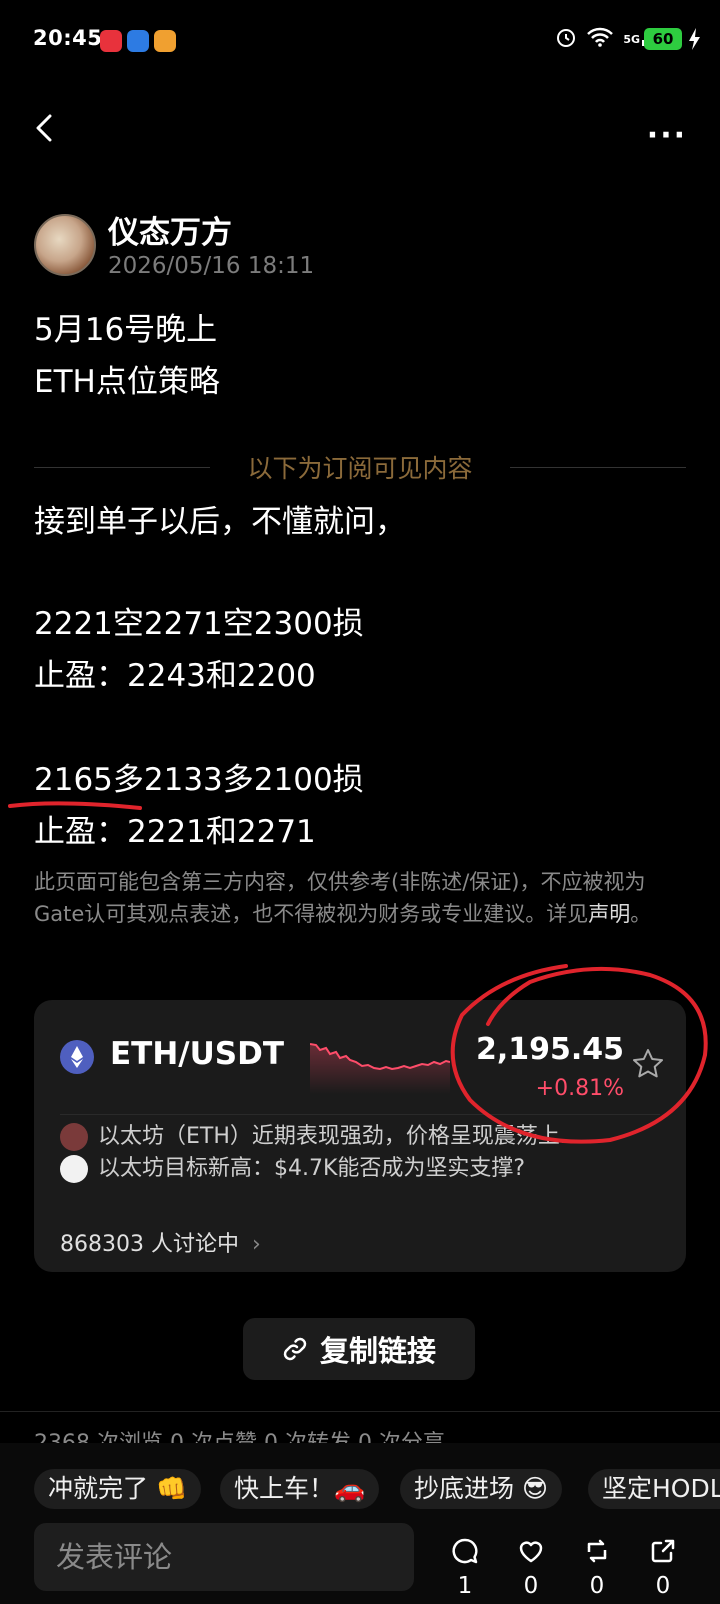  What do you see at coordinates (465, 1586) in the screenshot?
I see `comment-count: 1` at bounding box center [465, 1586].